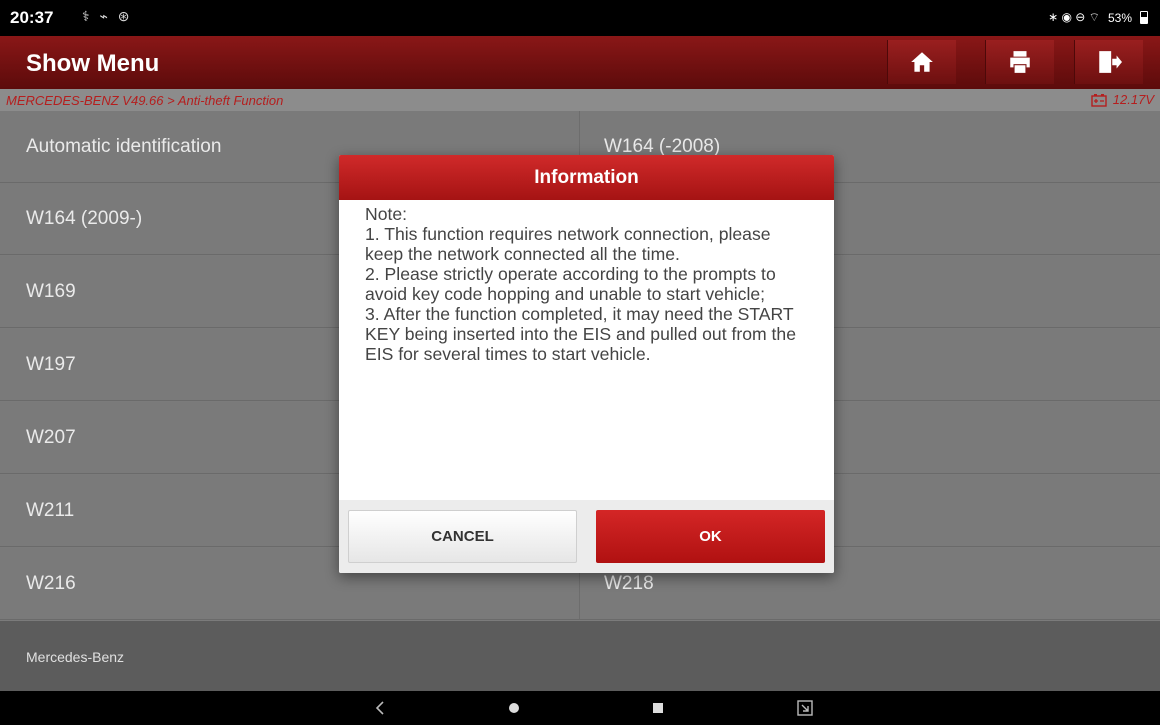 The width and height of the screenshot is (1160, 725). I want to click on home-nav-button, so click(514, 708).